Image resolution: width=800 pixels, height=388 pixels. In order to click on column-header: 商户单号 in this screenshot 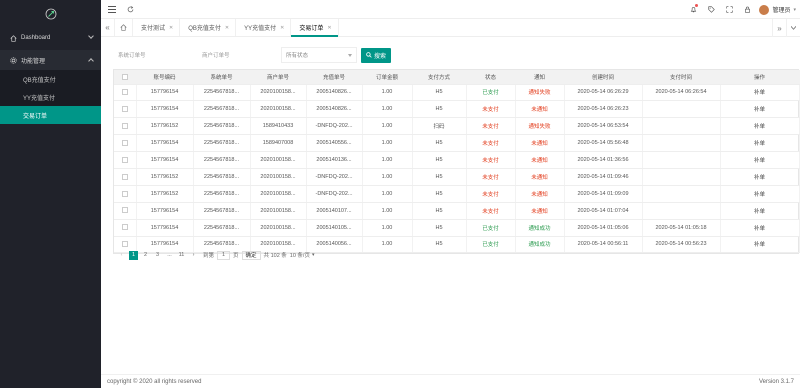, I will do `click(278, 77)`.